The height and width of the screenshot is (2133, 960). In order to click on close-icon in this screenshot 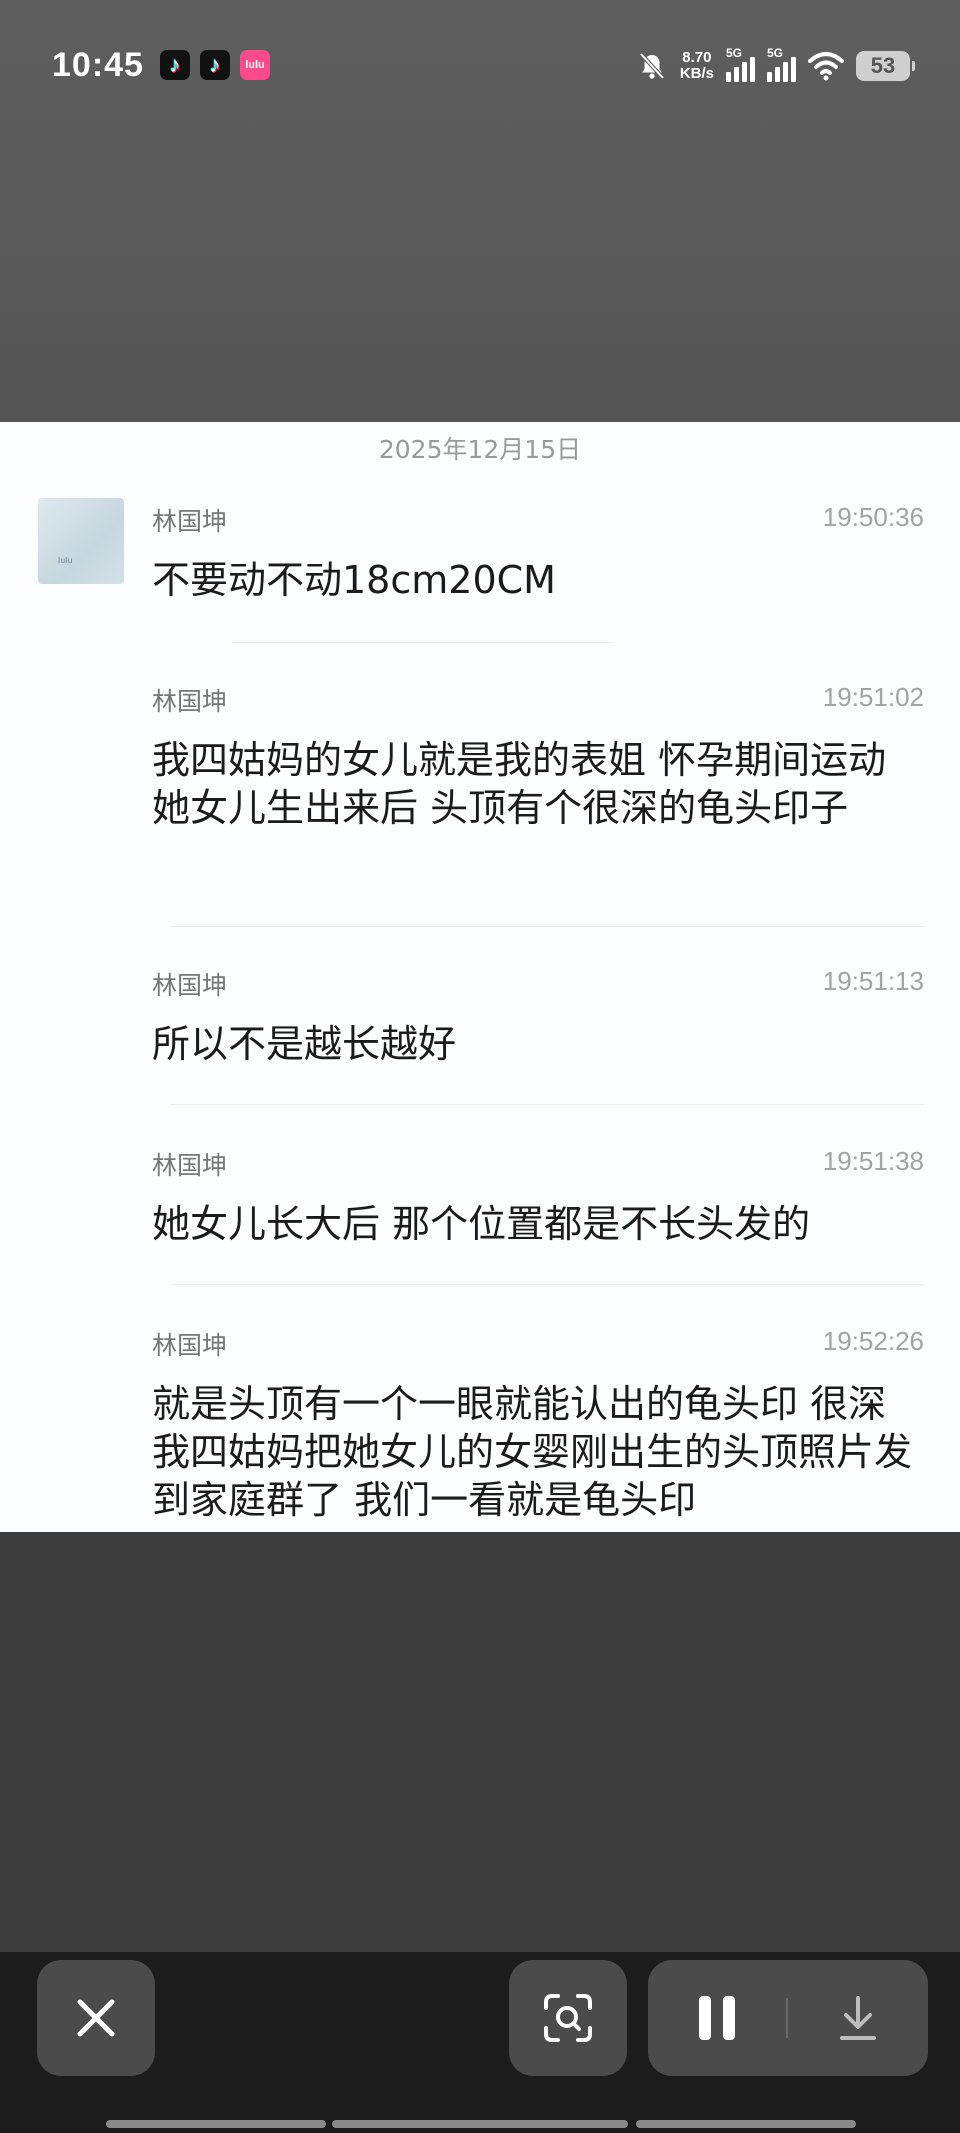, I will do `click(96, 2018)`.